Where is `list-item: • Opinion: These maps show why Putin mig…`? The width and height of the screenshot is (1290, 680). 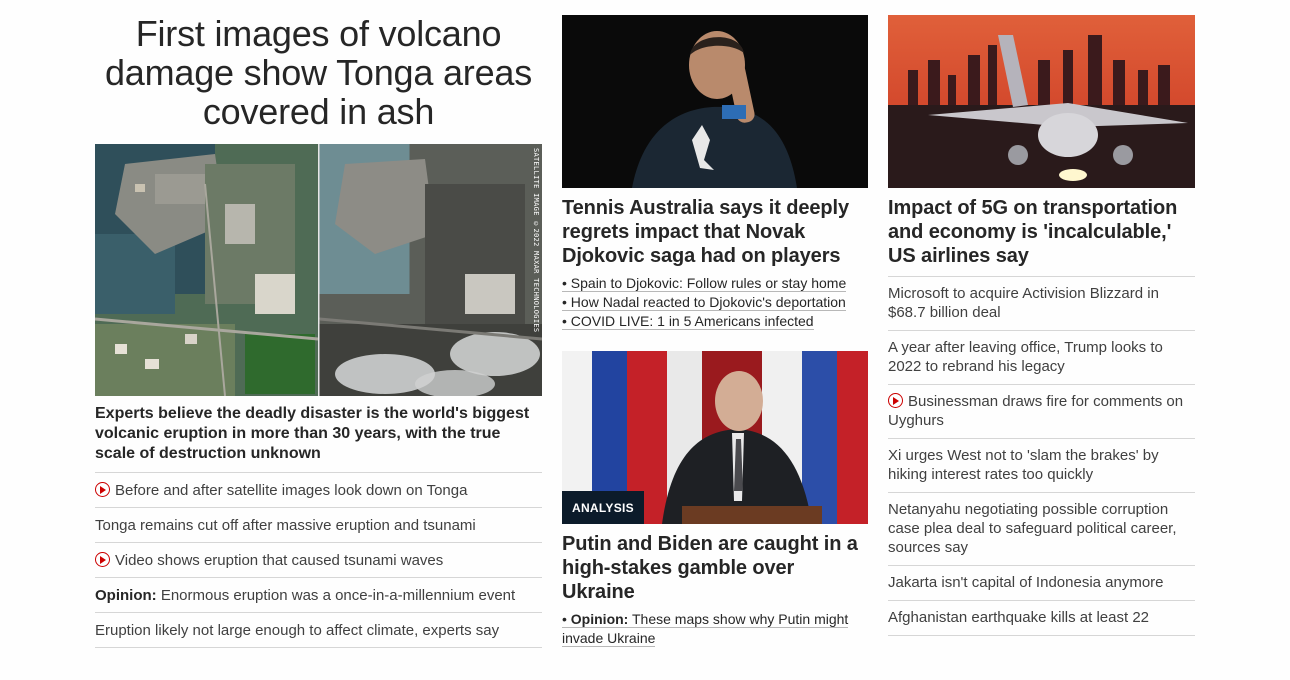
list-item: • Opinion: These maps show why Putin mig… is located at coordinates (715, 629).